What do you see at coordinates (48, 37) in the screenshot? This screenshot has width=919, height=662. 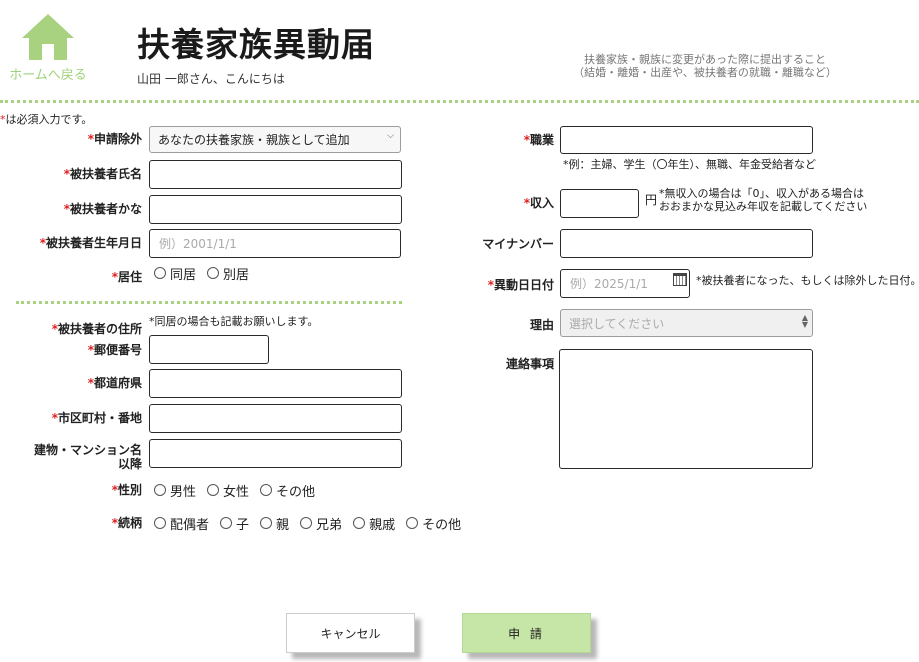 I see `home-icon` at bounding box center [48, 37].